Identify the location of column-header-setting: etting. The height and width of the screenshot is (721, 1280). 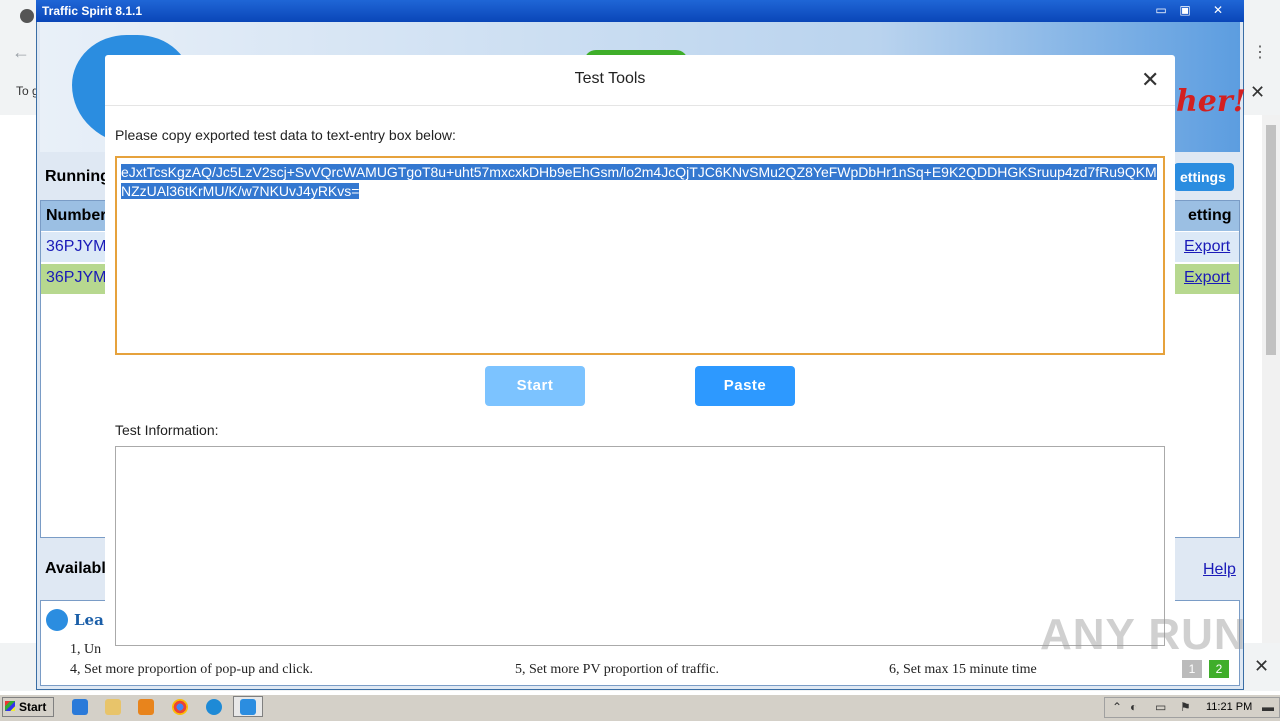
(1210, 215).